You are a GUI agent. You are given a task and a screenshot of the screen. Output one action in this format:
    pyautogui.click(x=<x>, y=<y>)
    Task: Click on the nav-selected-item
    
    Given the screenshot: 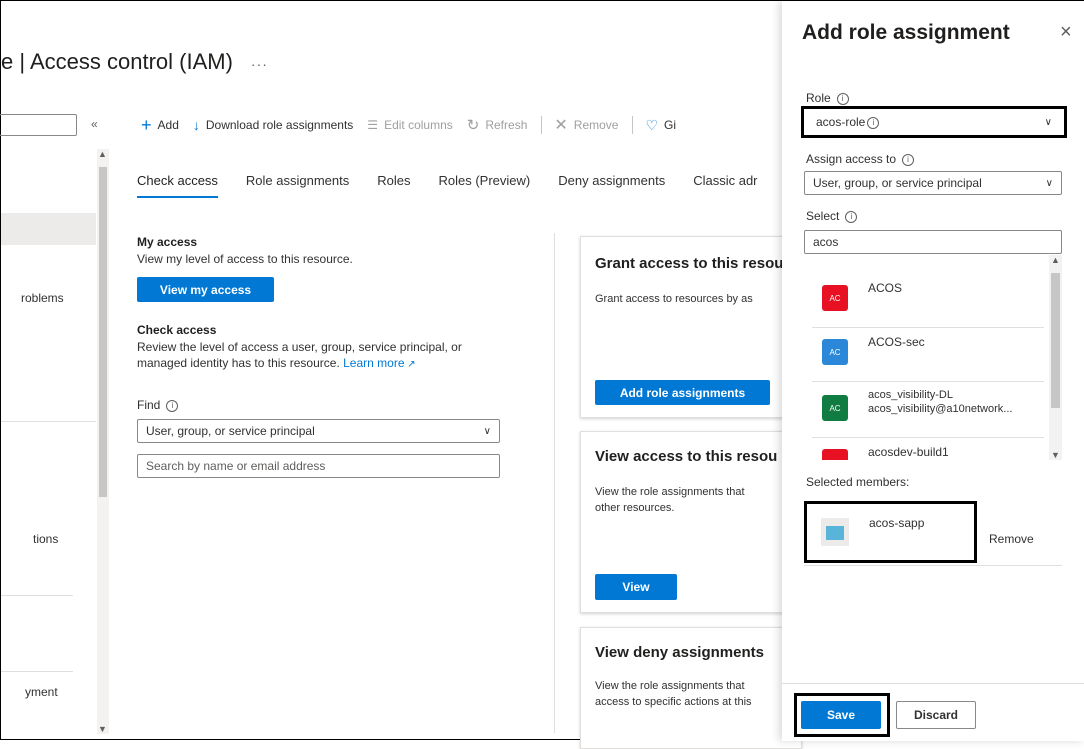 What is the action you would take?
    pyautogui.click(x=48, y=229)
    